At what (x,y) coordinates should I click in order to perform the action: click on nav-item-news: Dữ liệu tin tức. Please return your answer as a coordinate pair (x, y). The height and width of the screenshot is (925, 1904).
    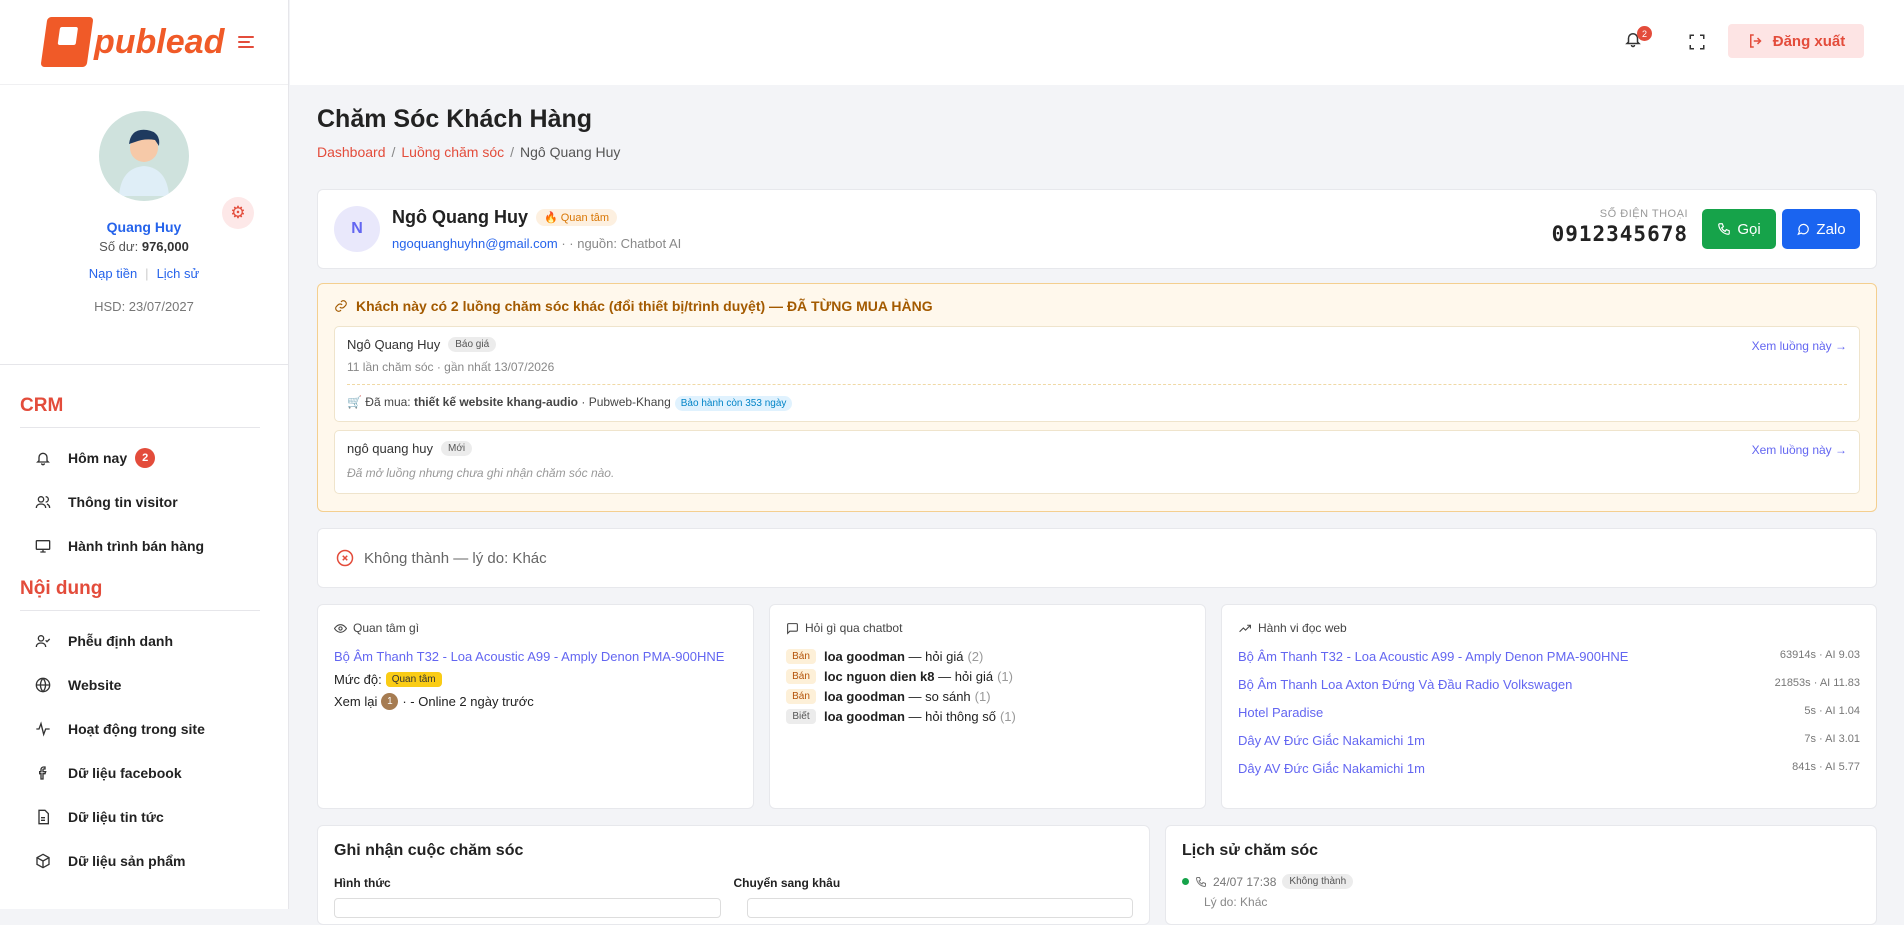
    Looking at the image, I should click on (140, 817).